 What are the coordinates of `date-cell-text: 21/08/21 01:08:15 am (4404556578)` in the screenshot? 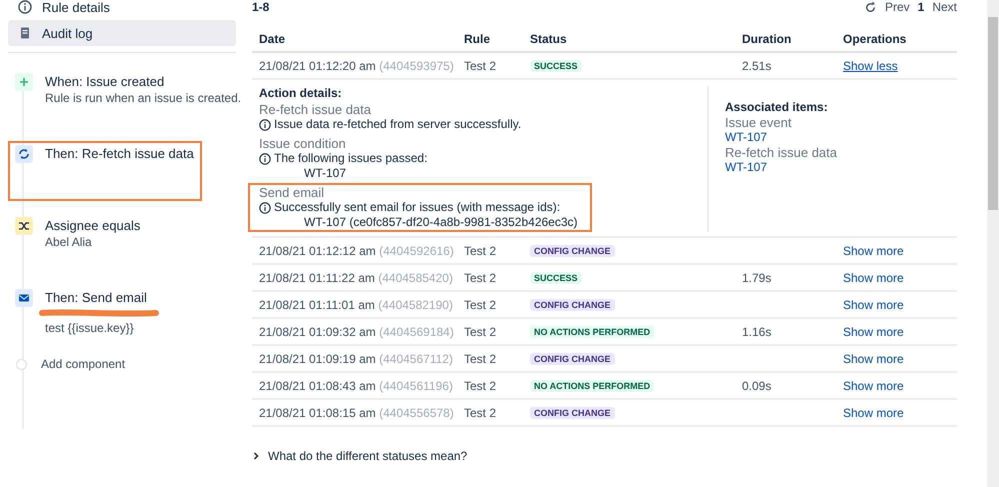 It's located at (357, 413).